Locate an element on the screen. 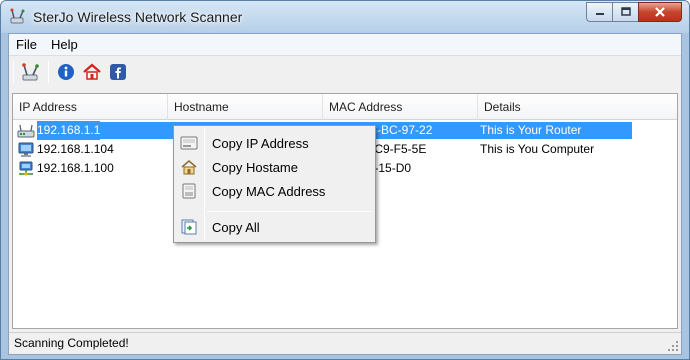  column-mac-address: MAC Address is located at coordinates (400, 107).